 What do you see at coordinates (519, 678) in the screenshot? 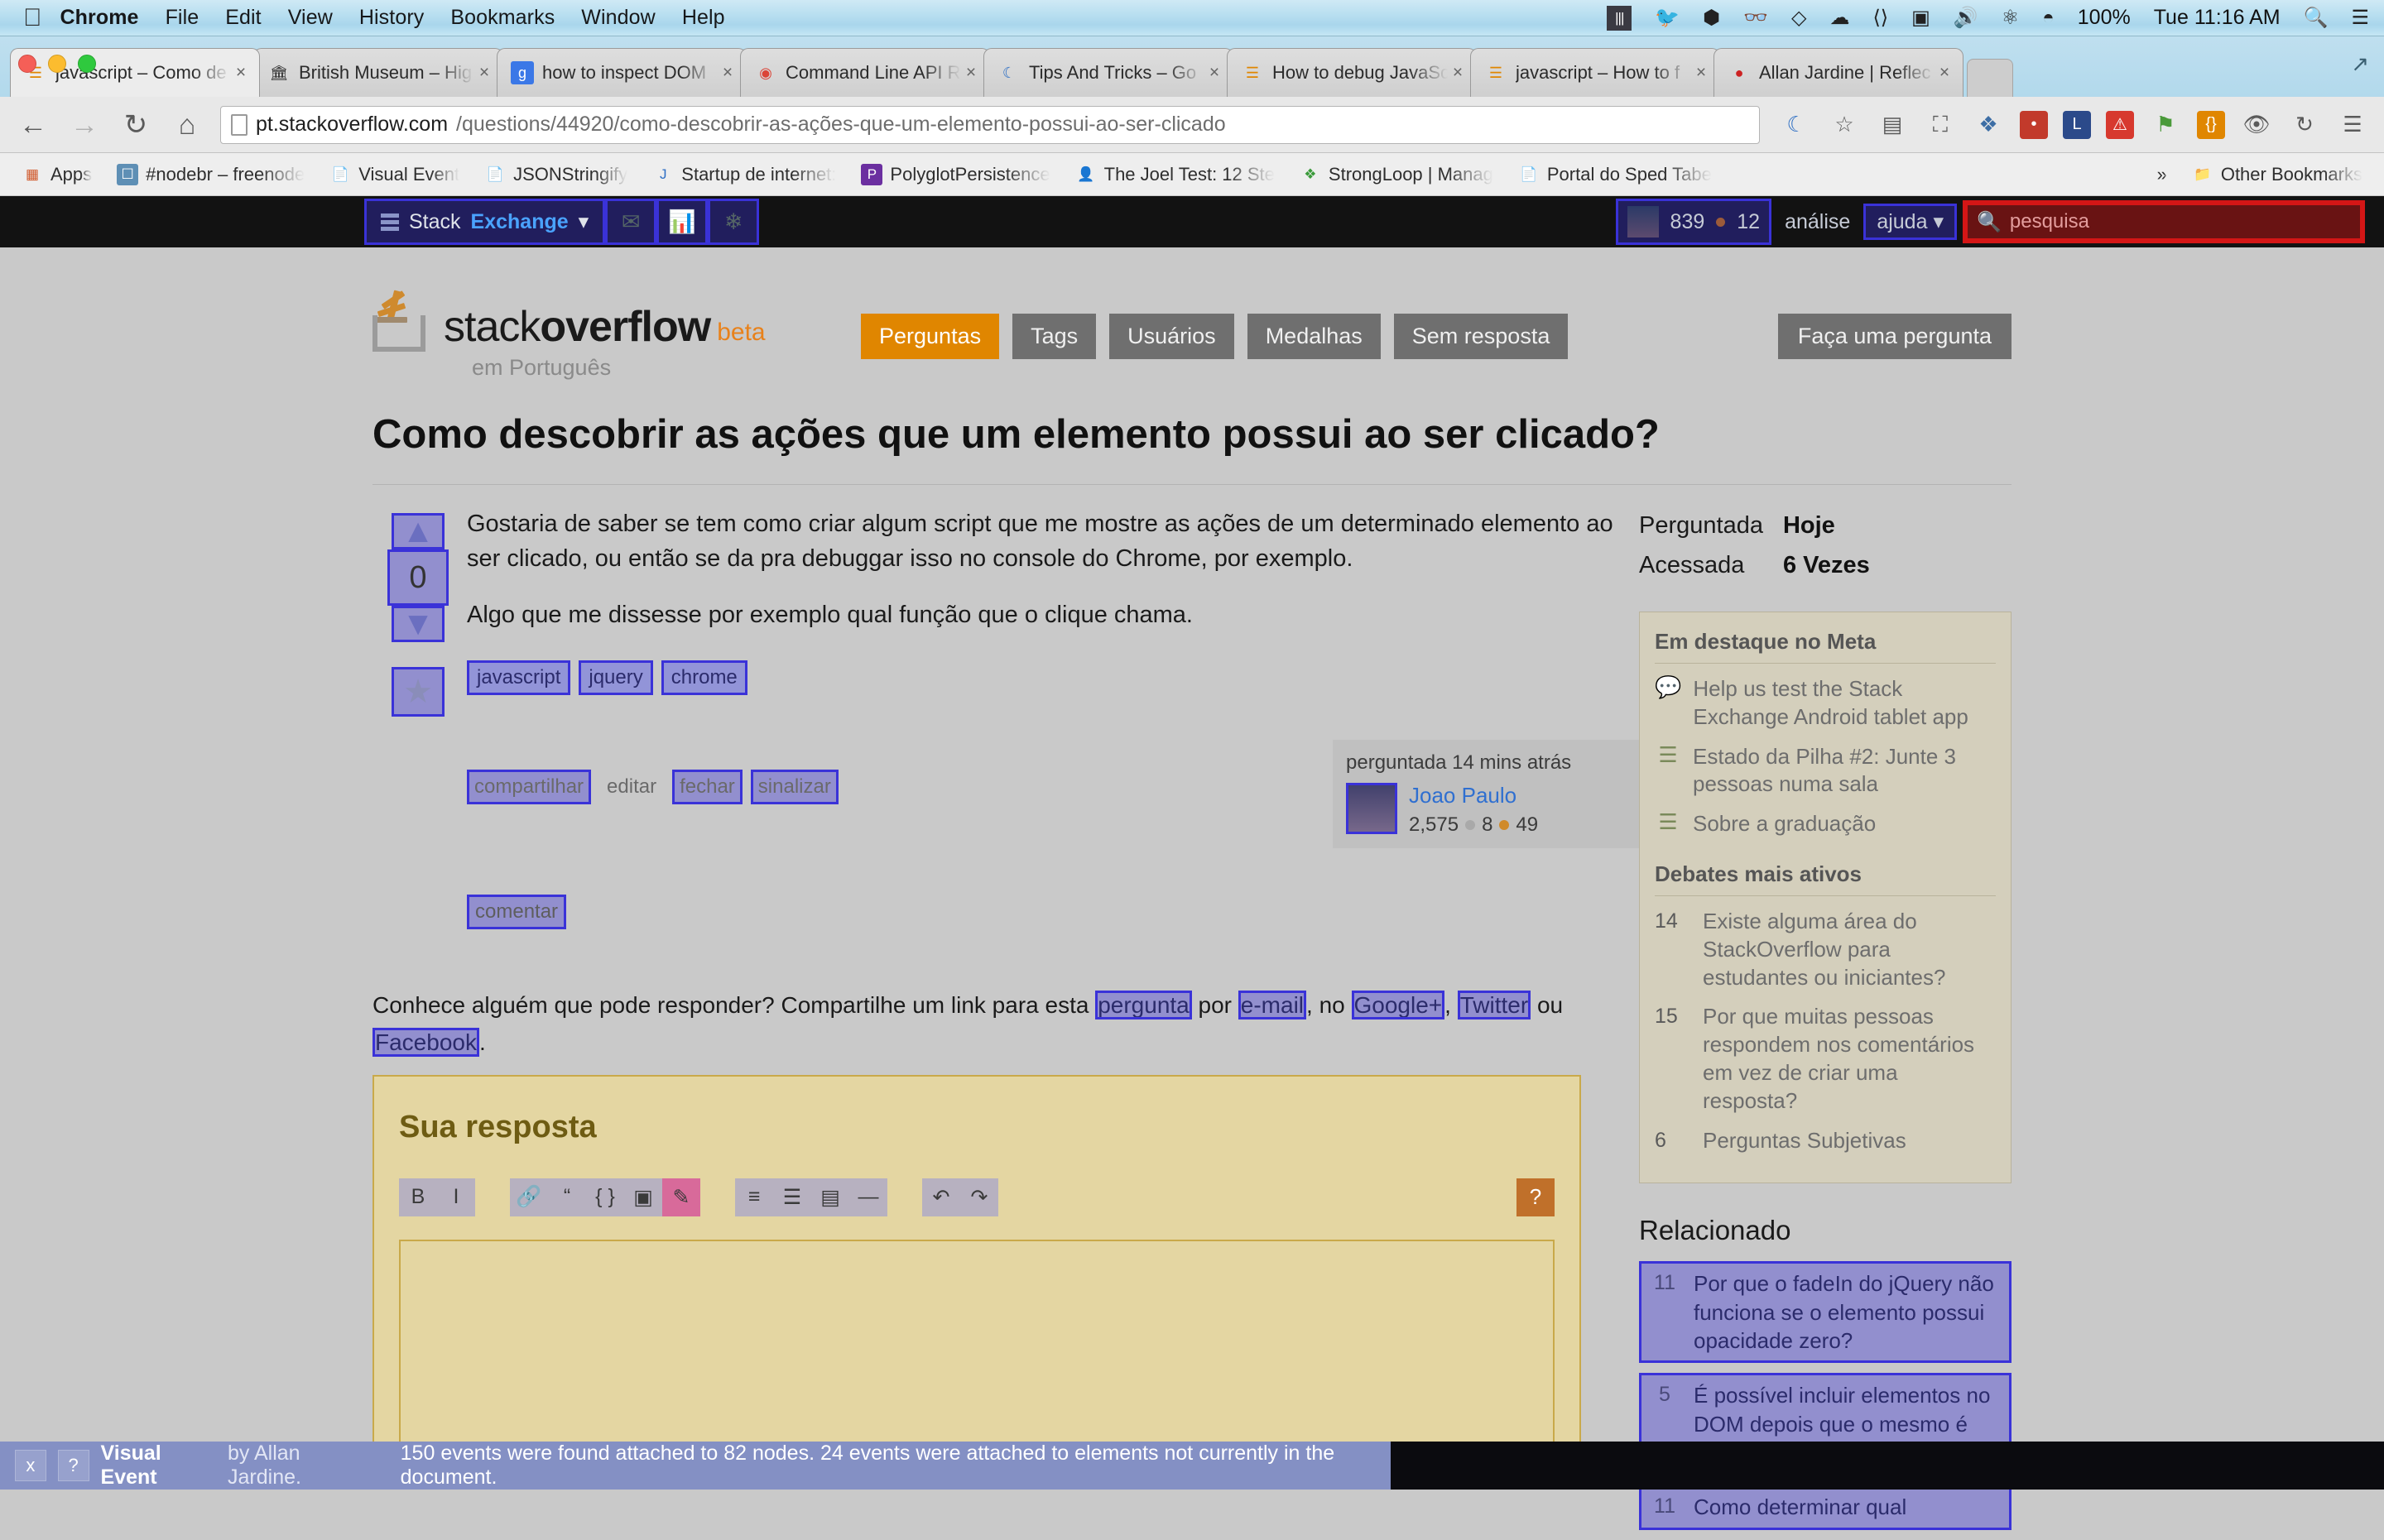
I see `tag-javascript: javascript` at bounding box center [519, 678].